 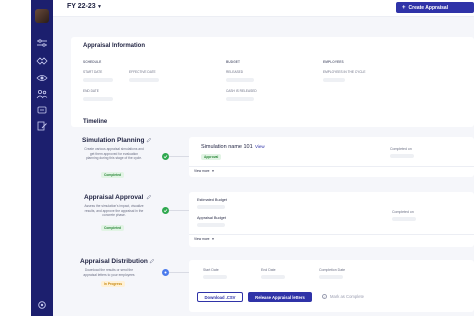 I want to click on released-label: RELEASED, so click(x=235, y=72).